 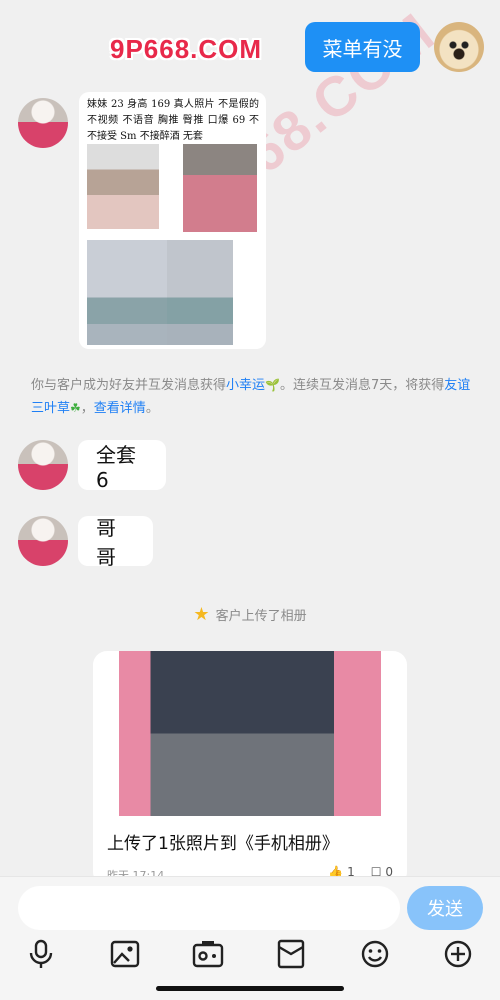 What do you see at coordinates (201, 614) in the screenshot?
I see `star-icon: ★` at bounding box center [201, 614].